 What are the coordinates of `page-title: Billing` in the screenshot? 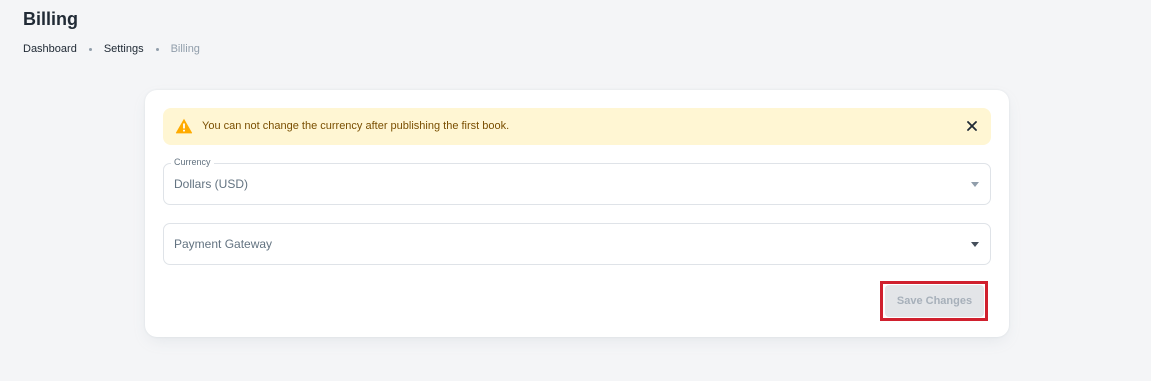 It's located at (50, 19).